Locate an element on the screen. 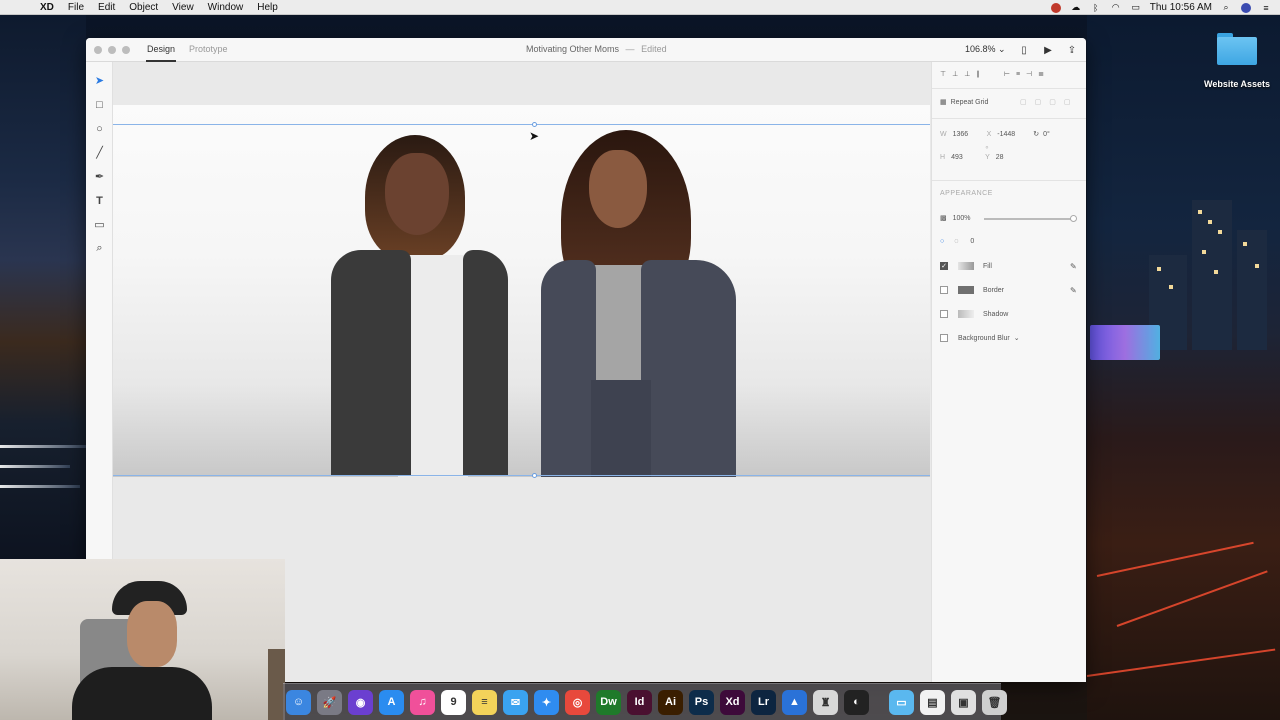  align-right-icon: ⊣ is located at coordinates (1029, 74).